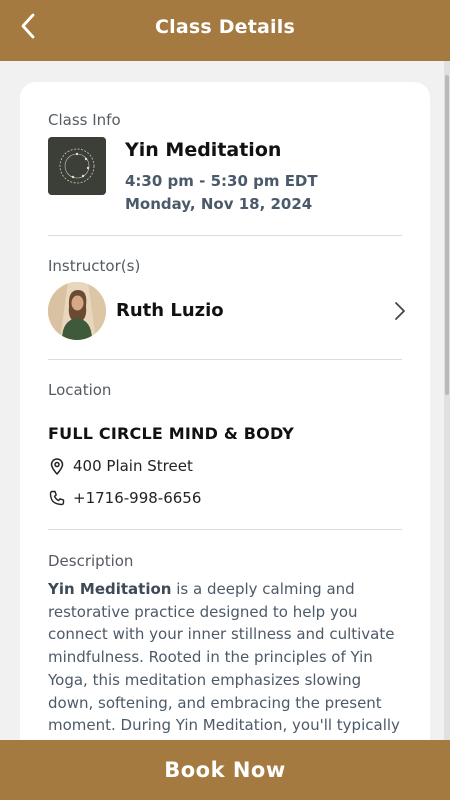  I want to click on book-now-button: Book Now, so click(225, 770).